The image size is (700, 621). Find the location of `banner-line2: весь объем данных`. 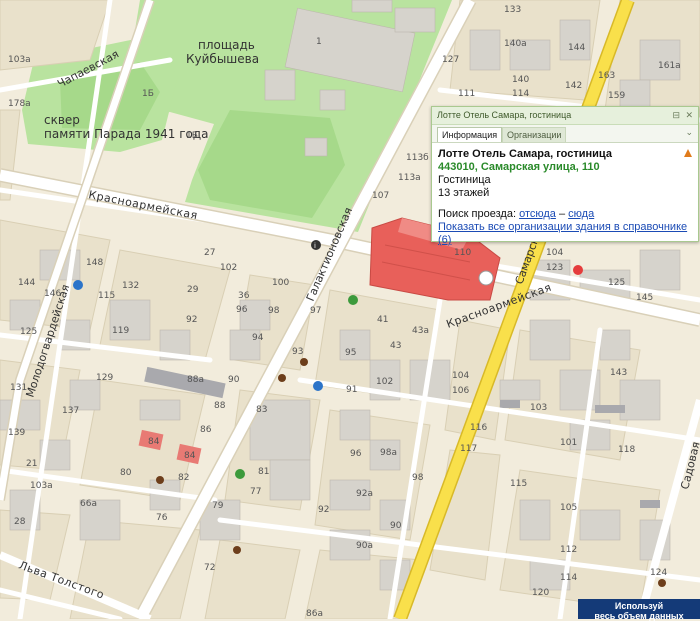

banner-line2: весь объем данных is located at coordinates (639, 616).